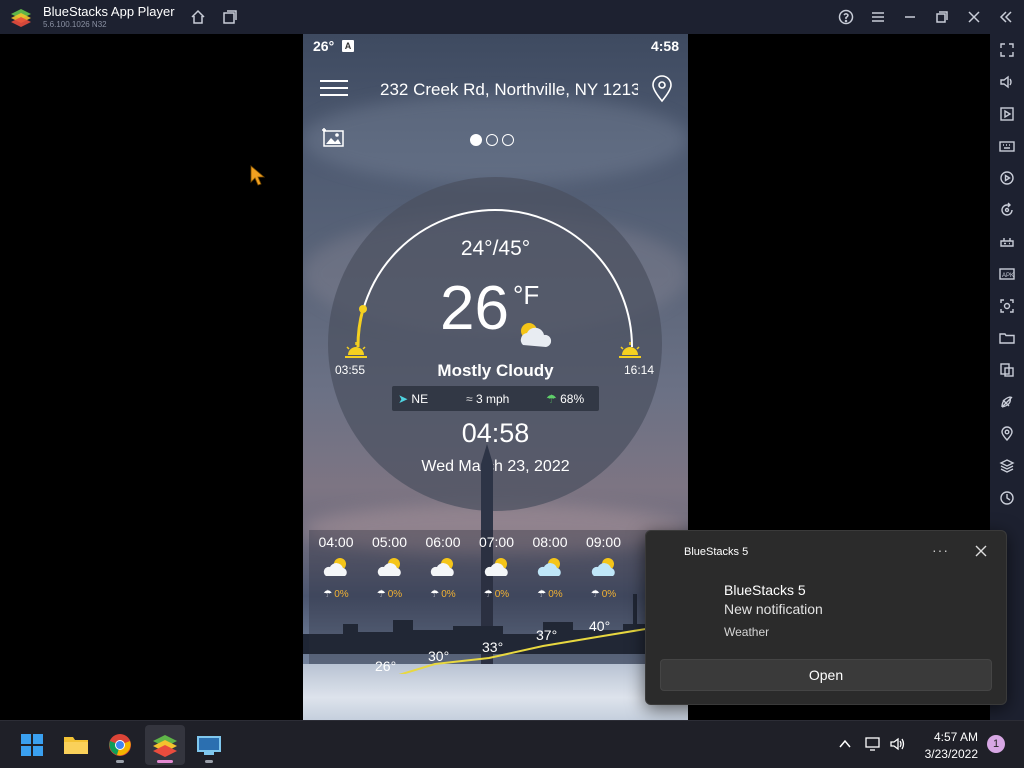  I want to click on wind-arrow-icon: ➤, so click(403, 399).